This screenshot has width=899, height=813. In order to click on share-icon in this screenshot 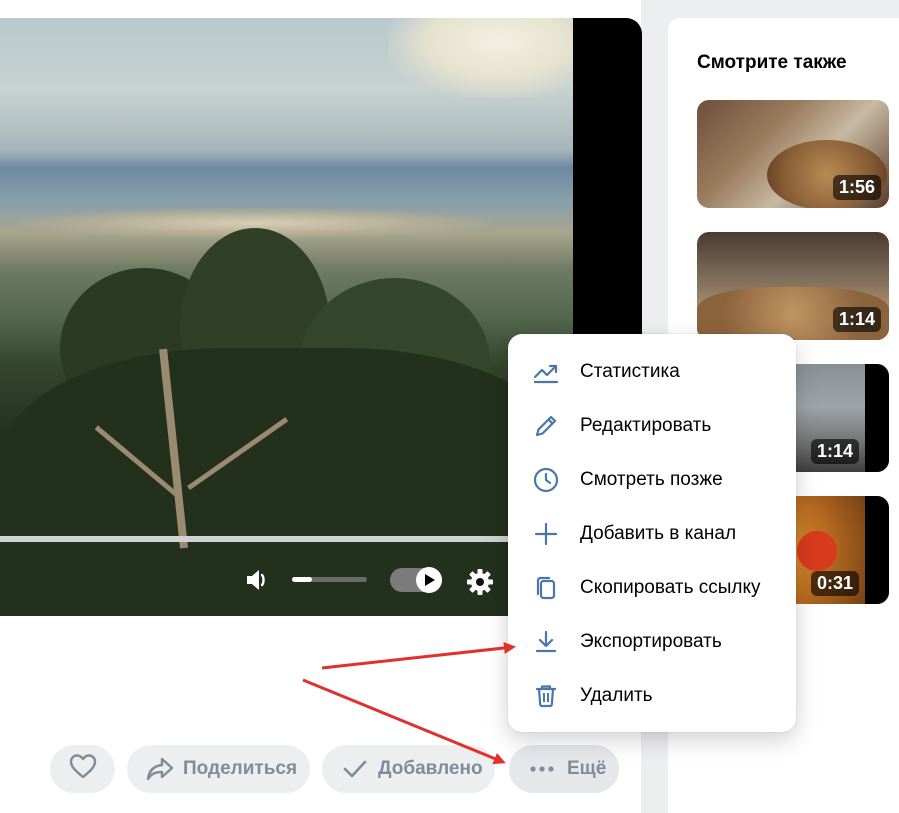, I will do `click(160, 769)`.